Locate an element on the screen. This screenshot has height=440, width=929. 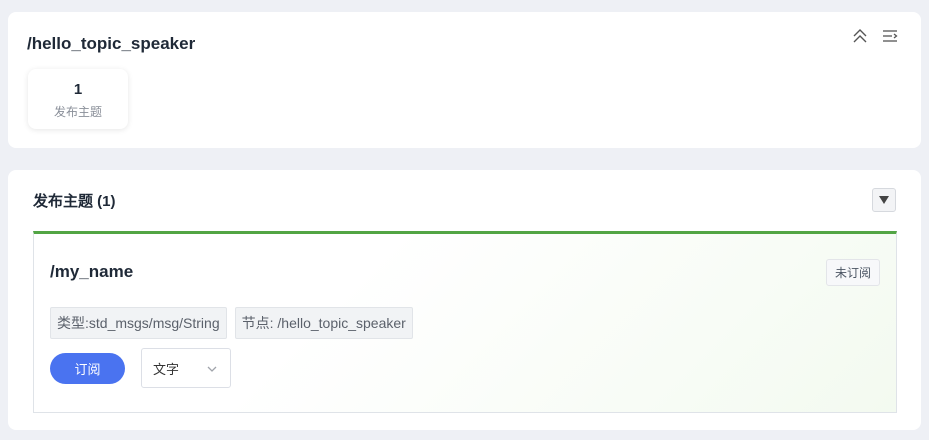
section-title: 发布主题 (1) is located at coordinates (74, 201).